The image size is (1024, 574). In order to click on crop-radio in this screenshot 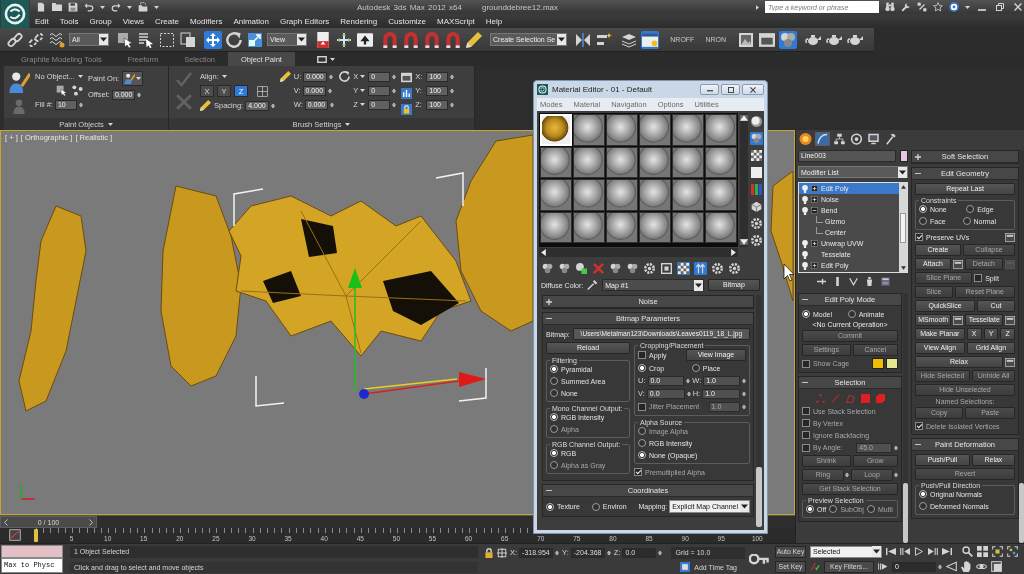, I will do `click(642, 368)`.